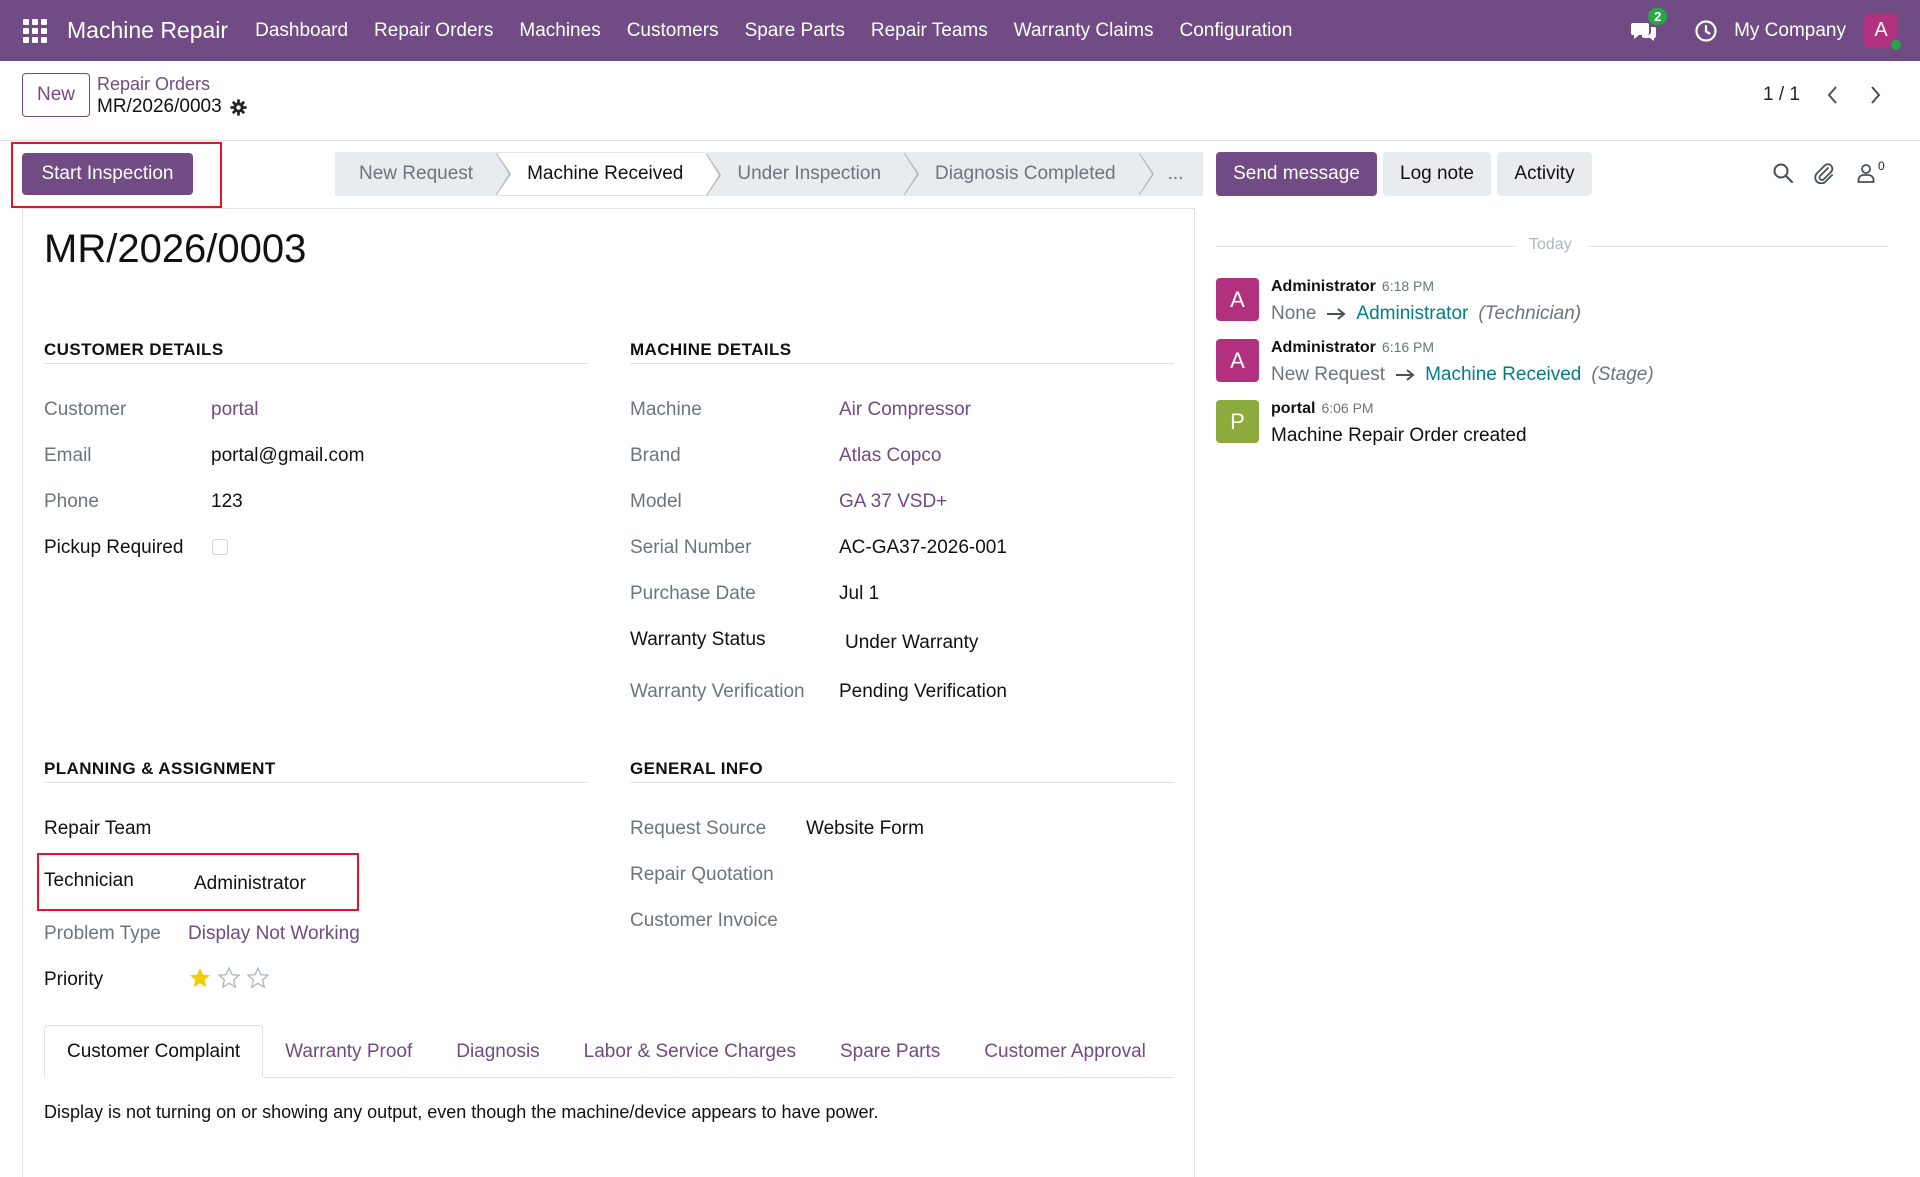 Image resolution: width=1920 pixels, height=1177 pixels. What do you see at coordinates (1328, 374) in the screenshot?
I see `tracking-old-value: New Request` at bounding box center [1328, 374].